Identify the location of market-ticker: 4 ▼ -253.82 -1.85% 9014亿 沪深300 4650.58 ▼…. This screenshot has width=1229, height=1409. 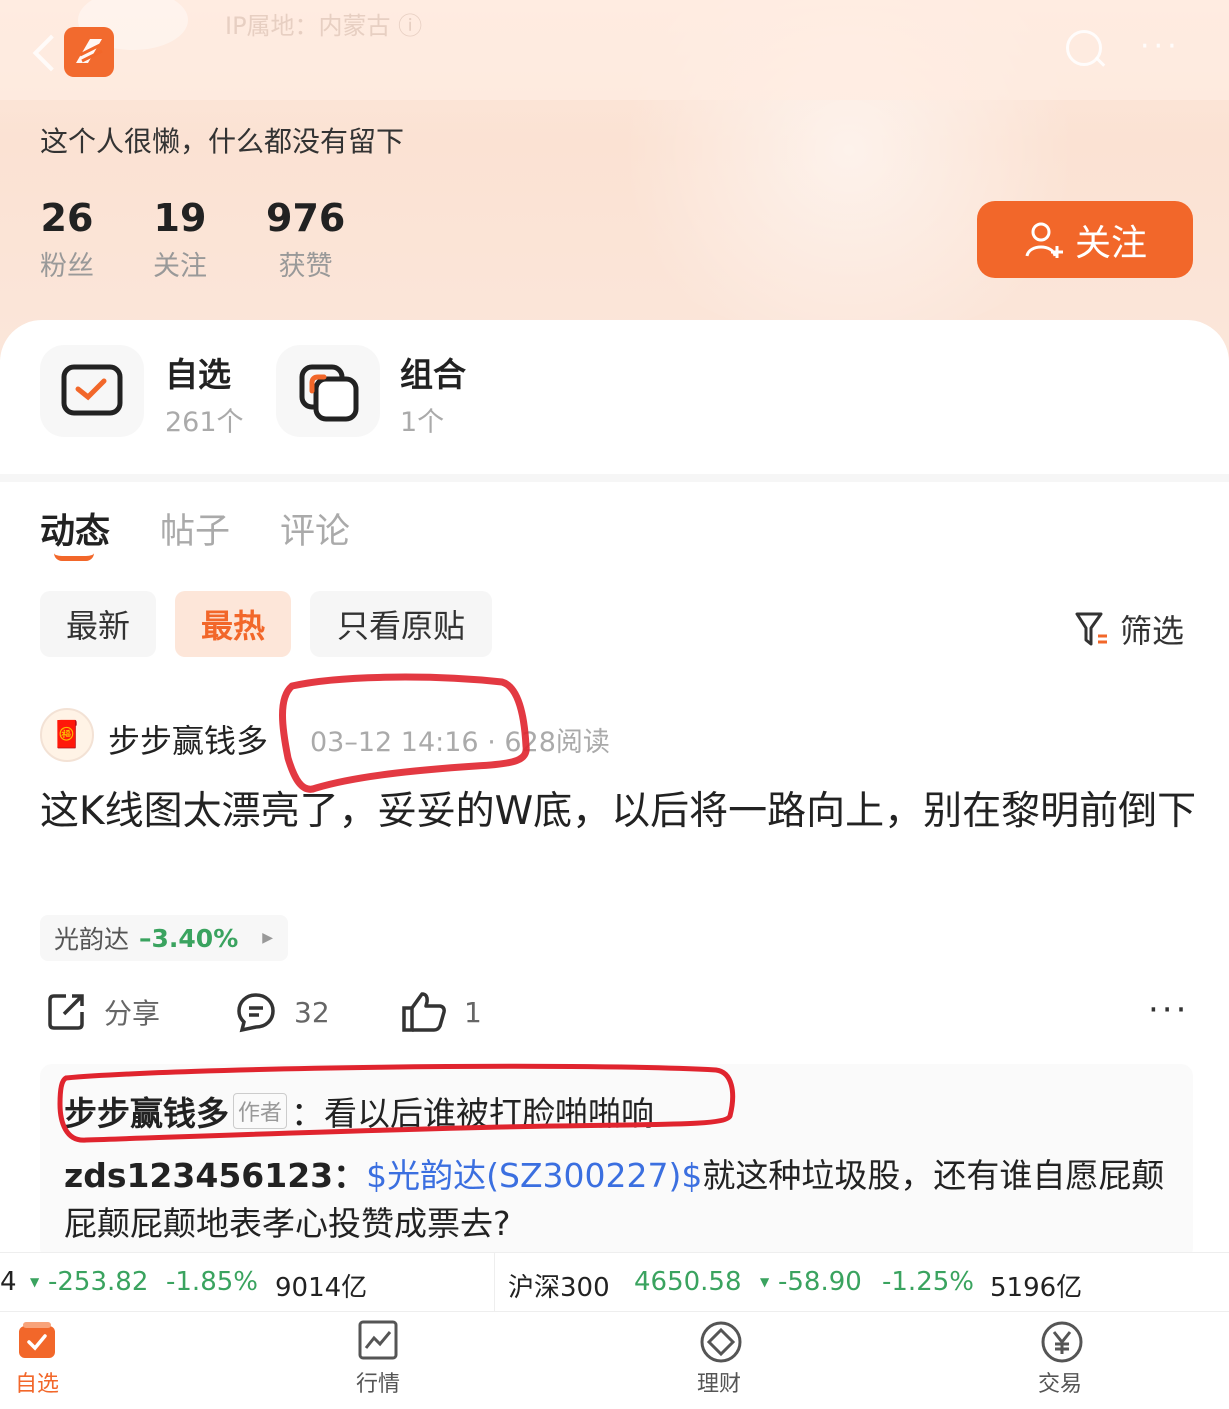
(614, 1282).